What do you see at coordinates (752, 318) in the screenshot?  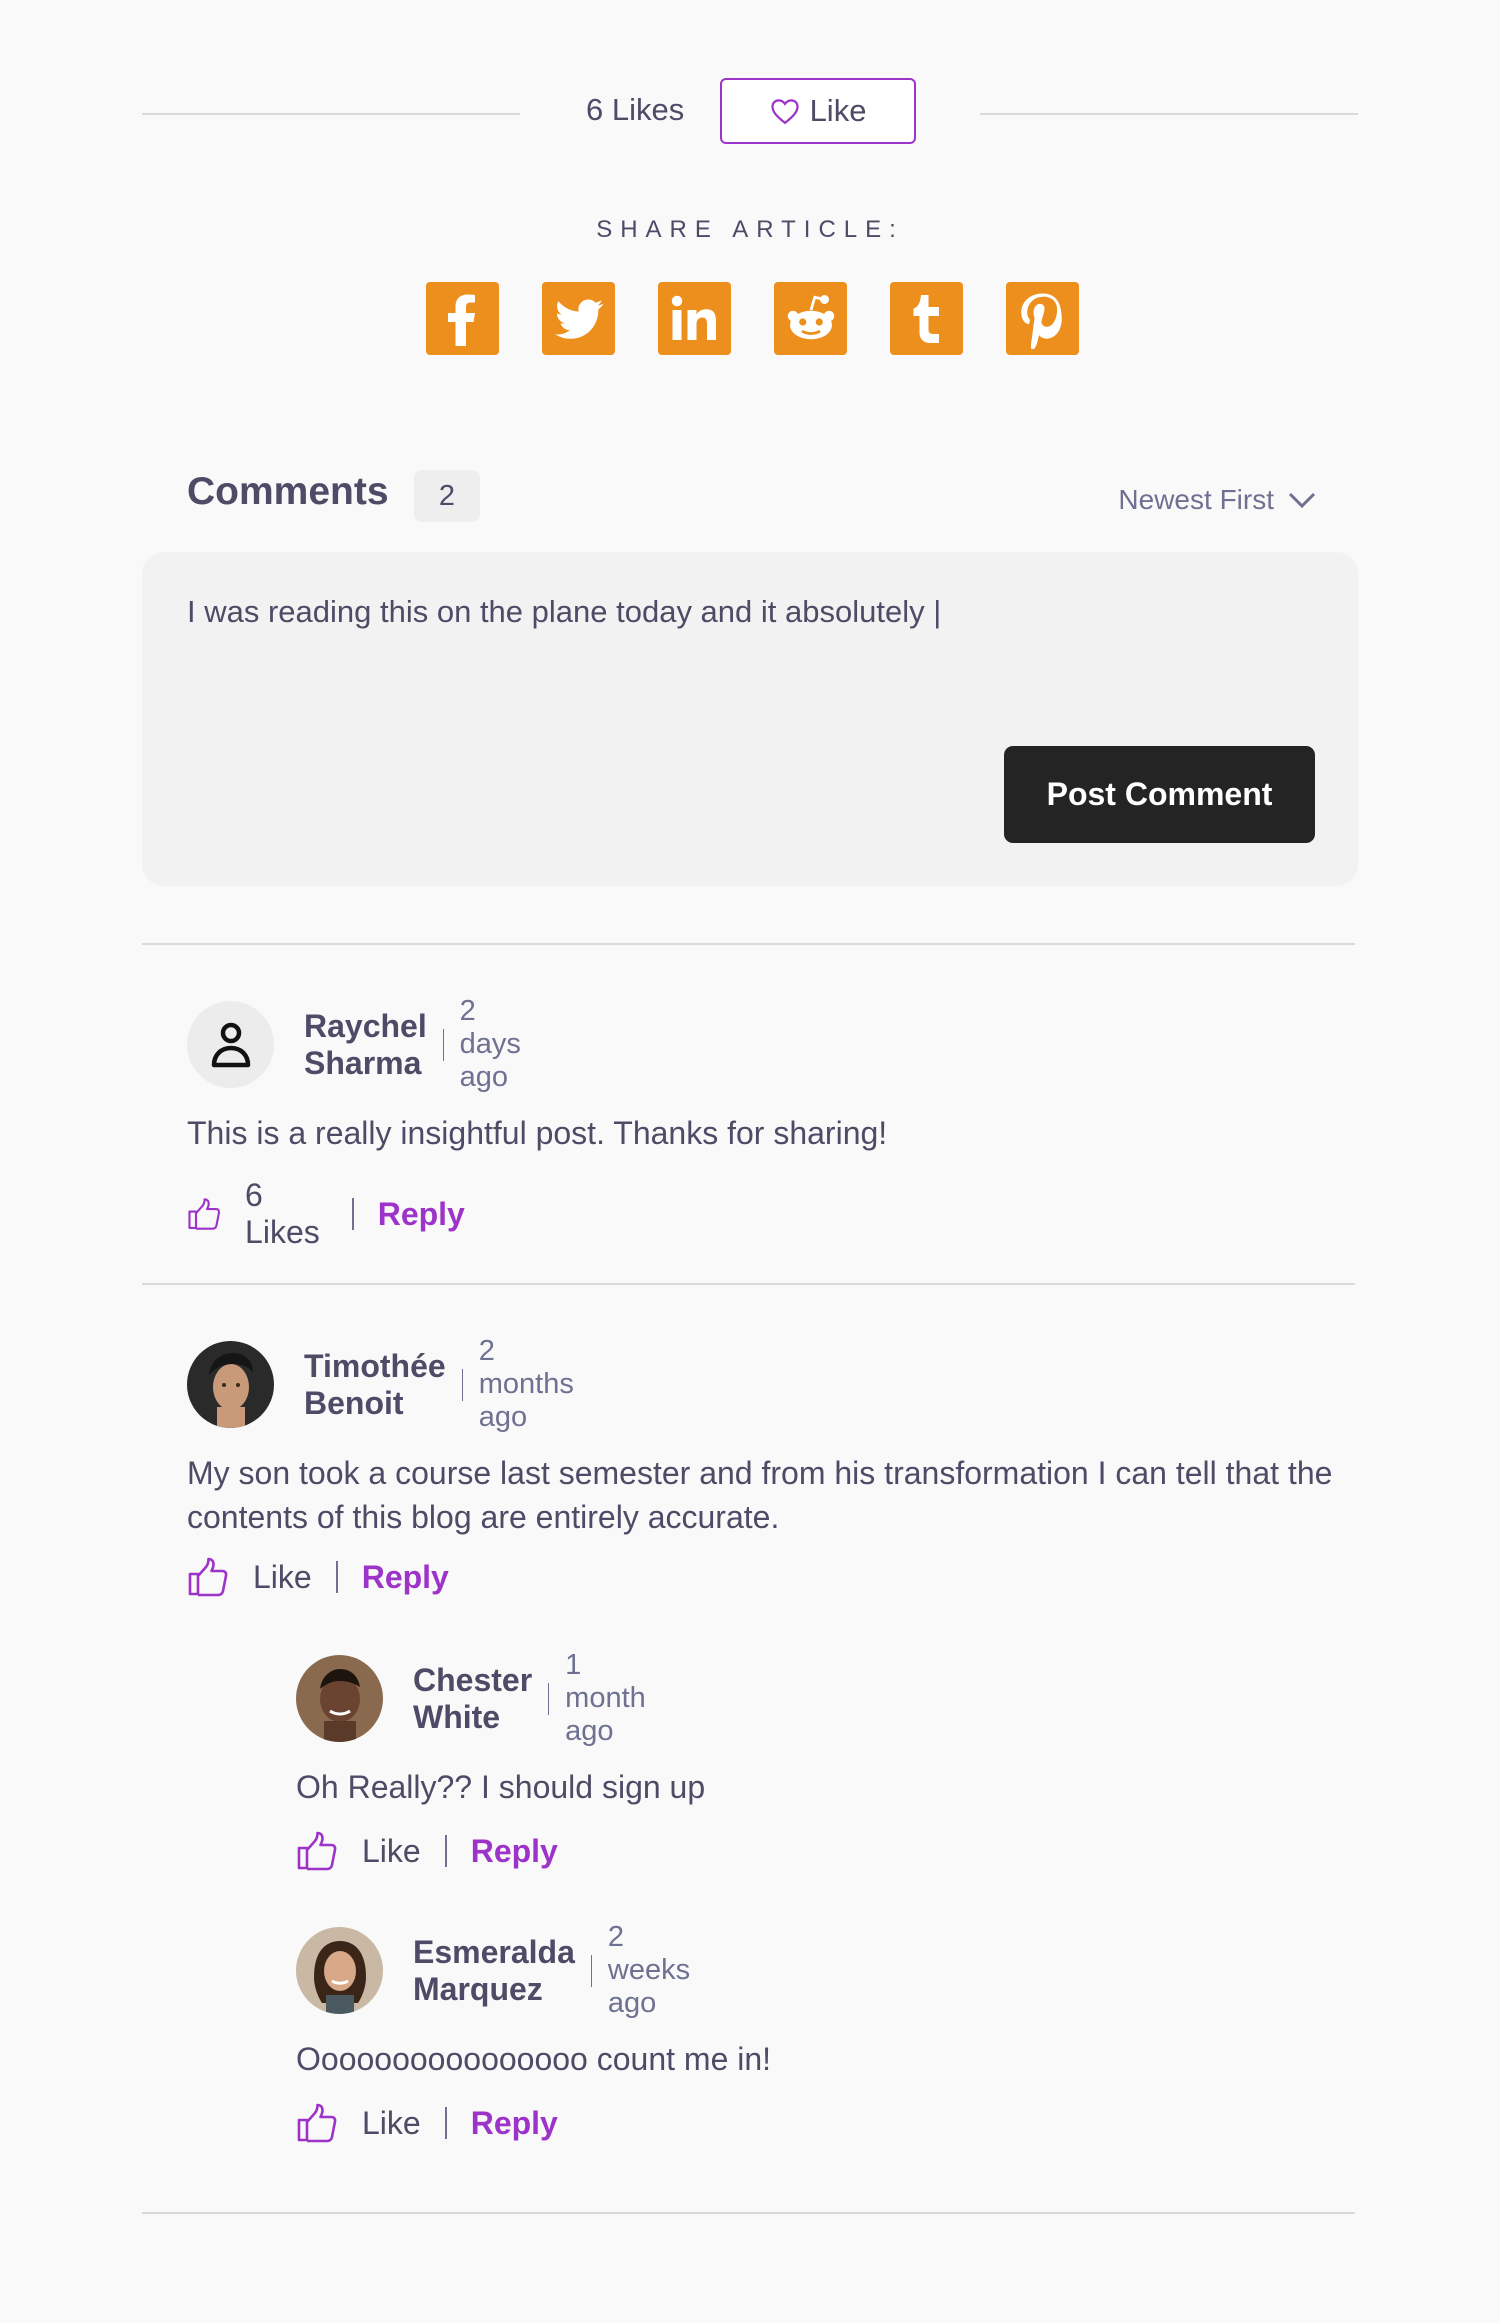 I see `share-icons` at bounding box center [752, 318].